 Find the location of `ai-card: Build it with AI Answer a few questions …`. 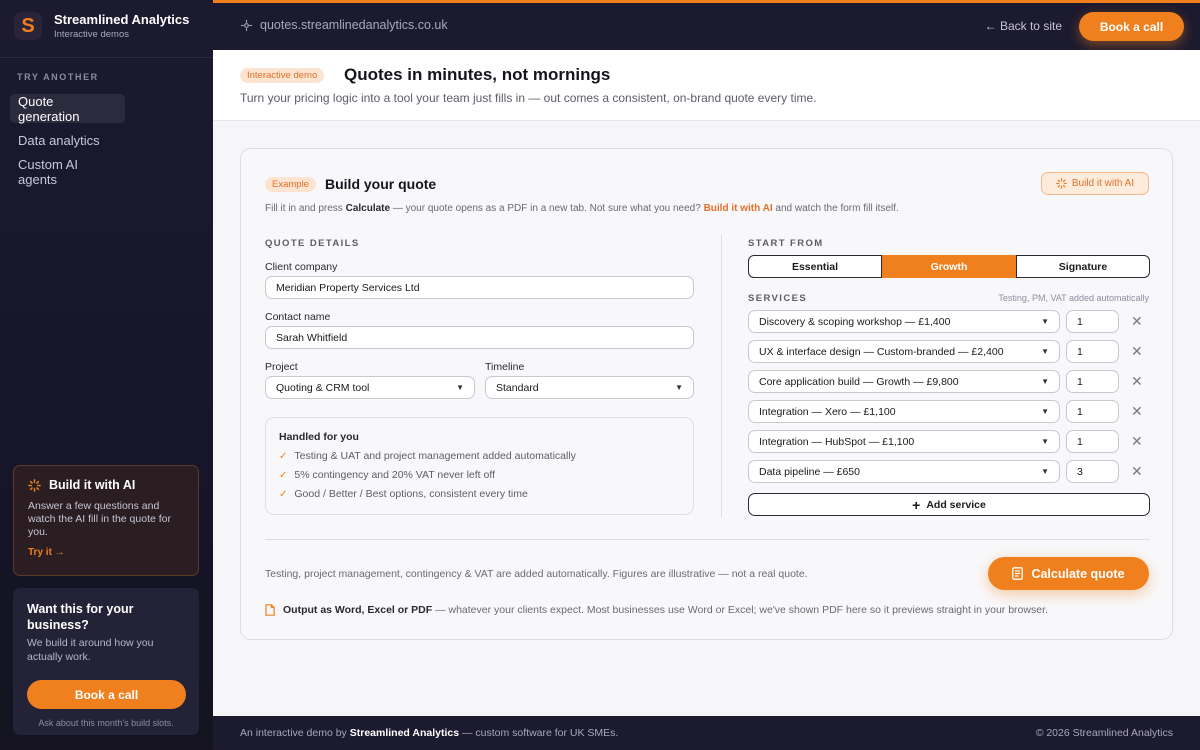

ai-card: Build it with AI Answer a few questions … is located at coordinates (106, 520).